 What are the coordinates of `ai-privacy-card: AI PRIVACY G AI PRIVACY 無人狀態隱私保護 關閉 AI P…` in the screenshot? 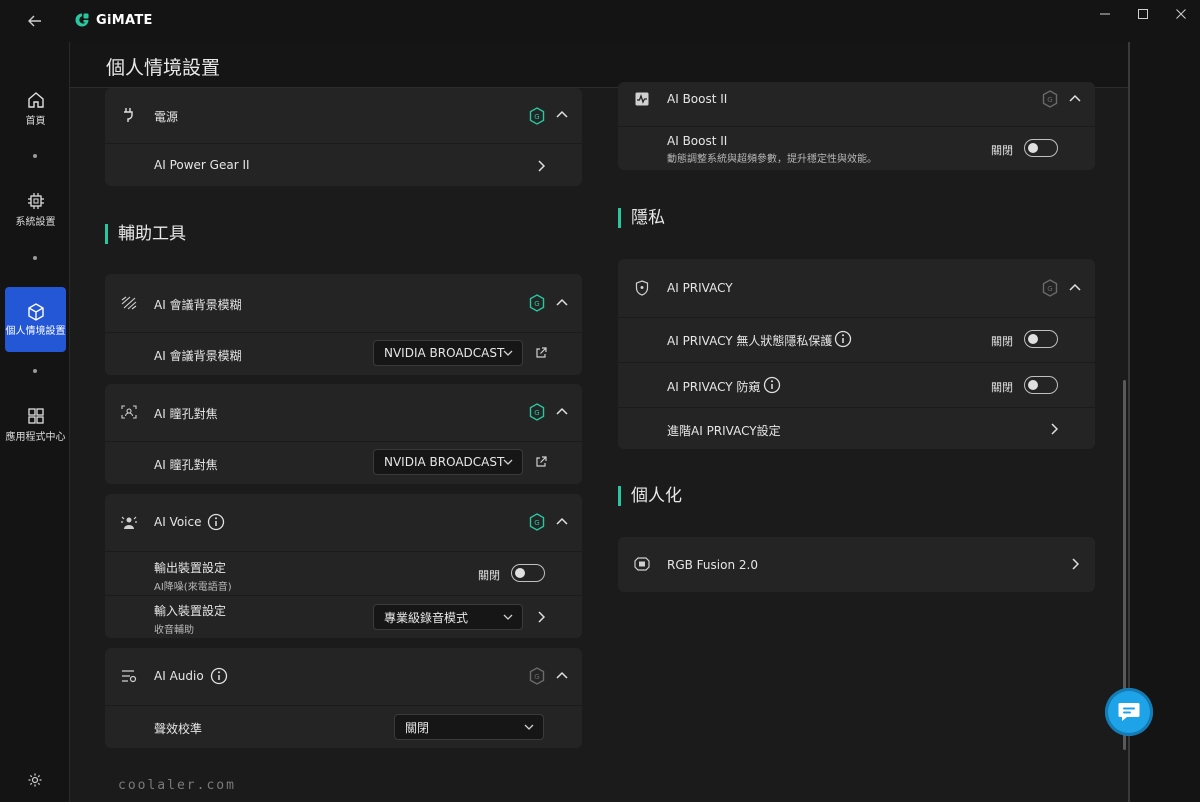 It's located at (856, 354).